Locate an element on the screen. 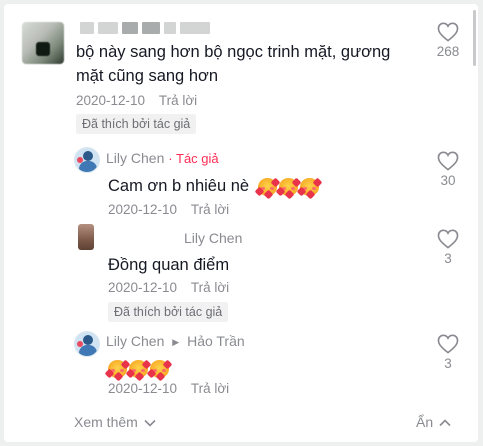  username-blurred is located at coordinates (145, 29).